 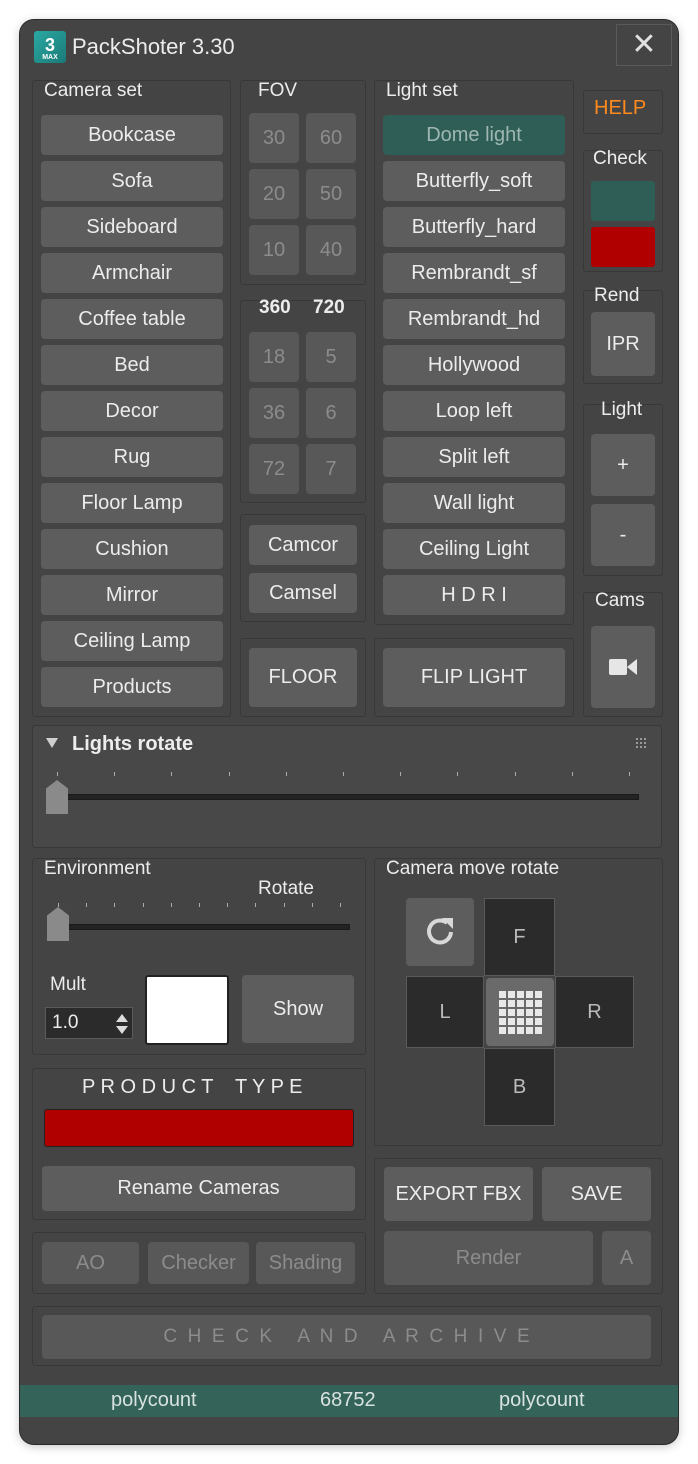 What do you see at coordinates (132, 365) in the screenshot?
I see `camera-bed-button: Bed` at bounding box center [132, 365].